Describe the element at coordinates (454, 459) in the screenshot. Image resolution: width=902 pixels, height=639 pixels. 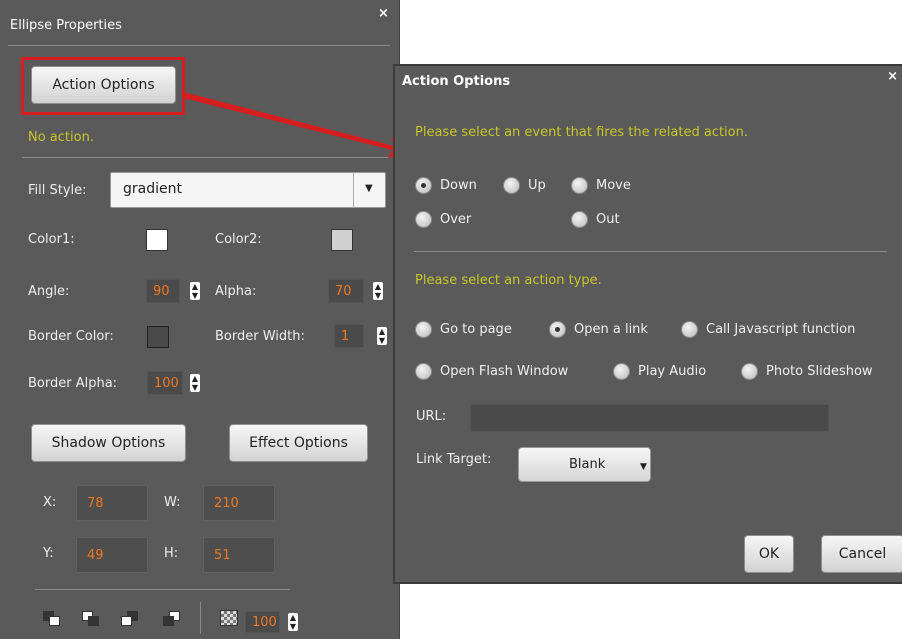
I see `link-target-label: Link Target:` at that location.